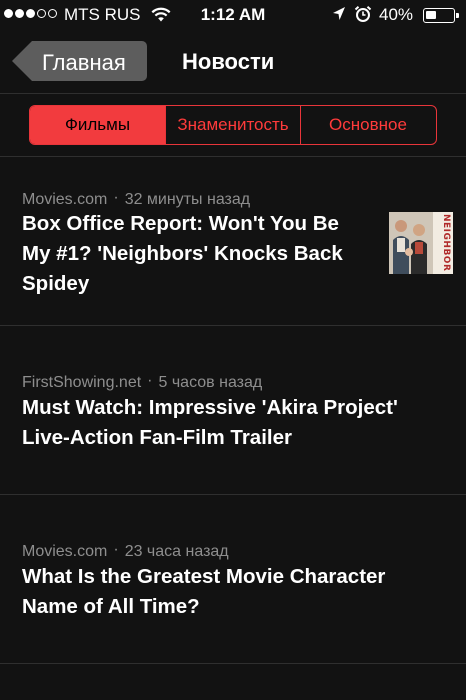 The width and height of the screenshot is (466, 700). Describe the element at coordinates (441, 15) in the screenshot. I see `battery-icon` at that location.